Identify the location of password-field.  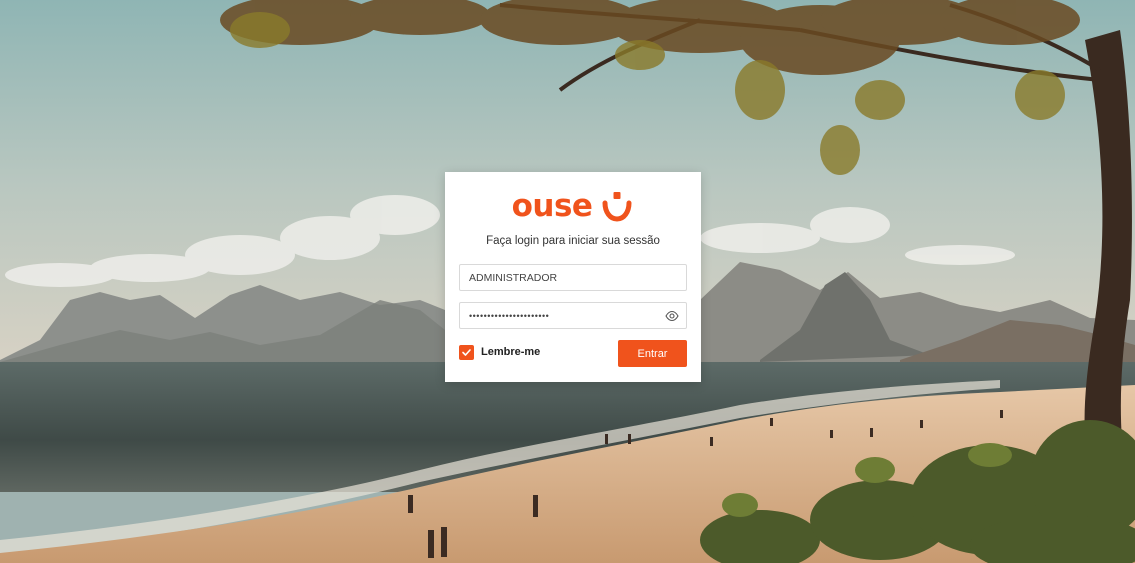
(573, 315).